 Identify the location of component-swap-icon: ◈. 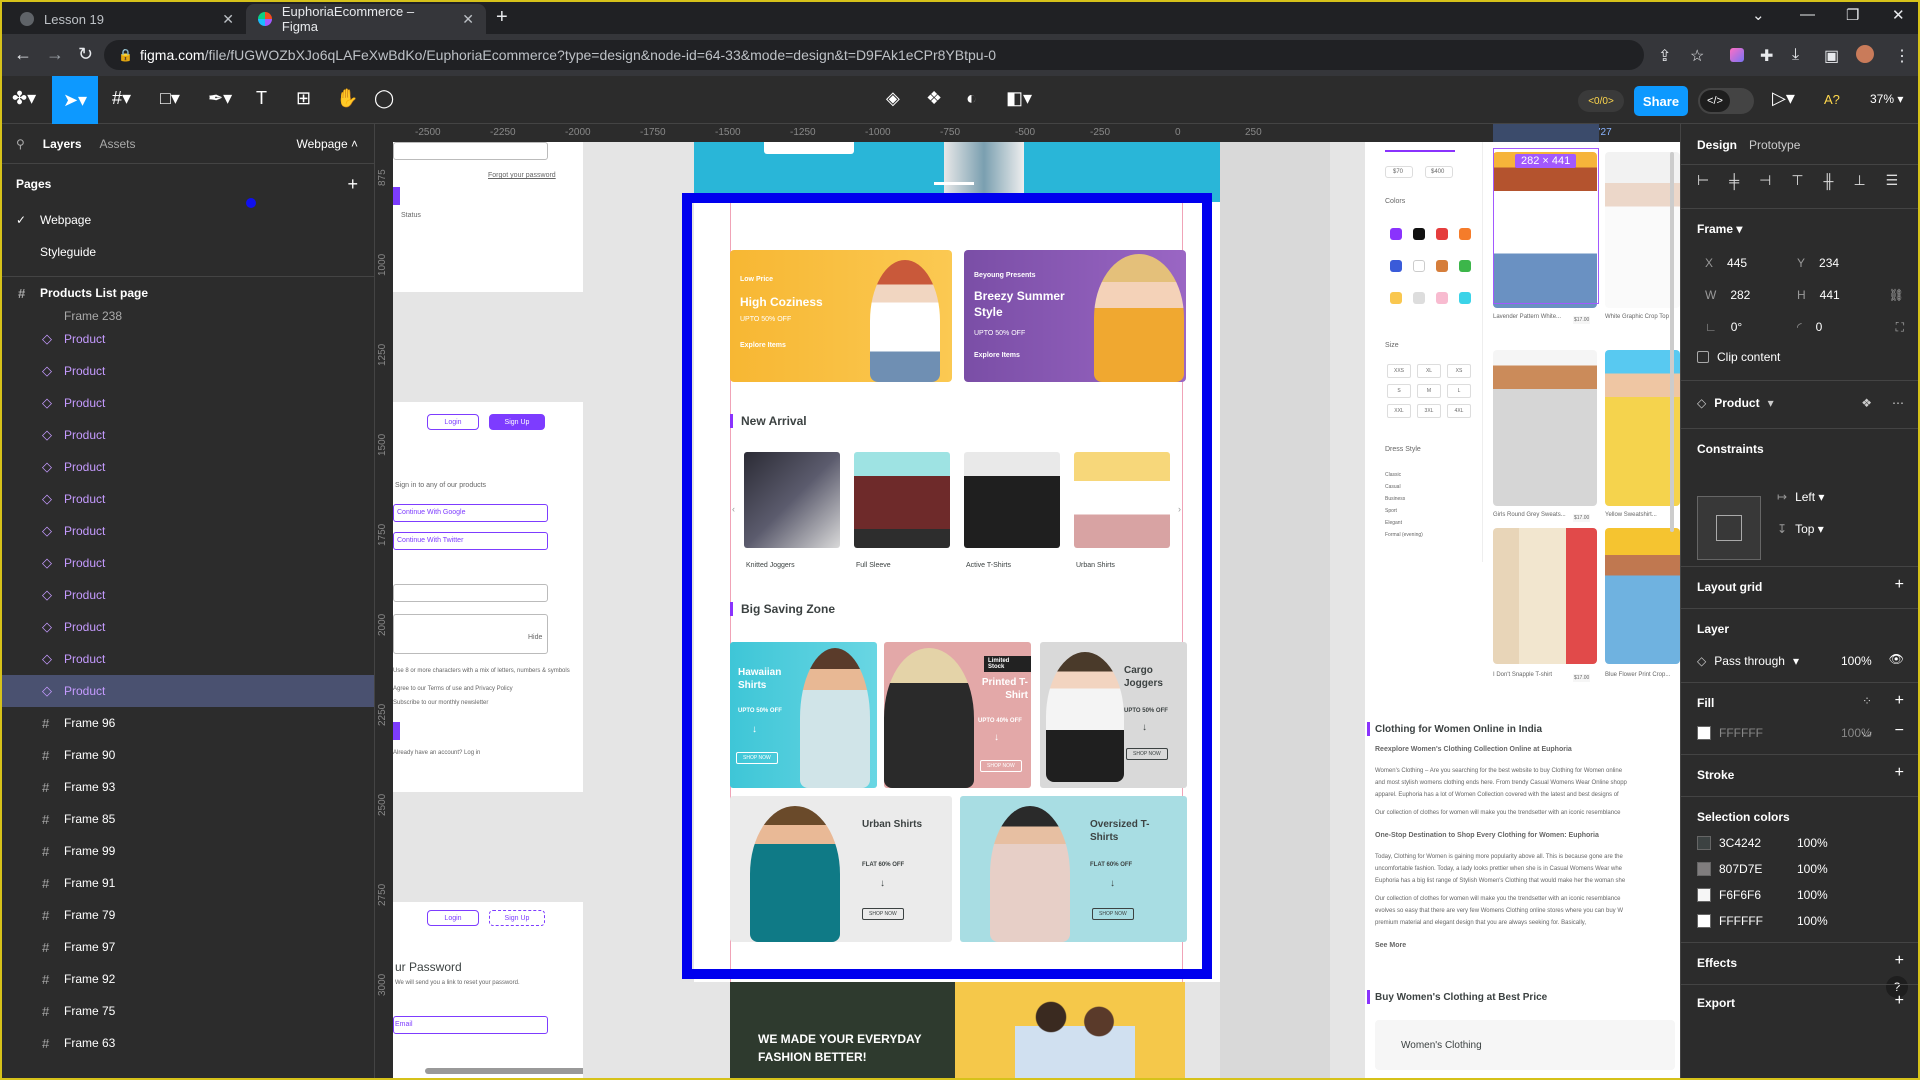
(893, 98).